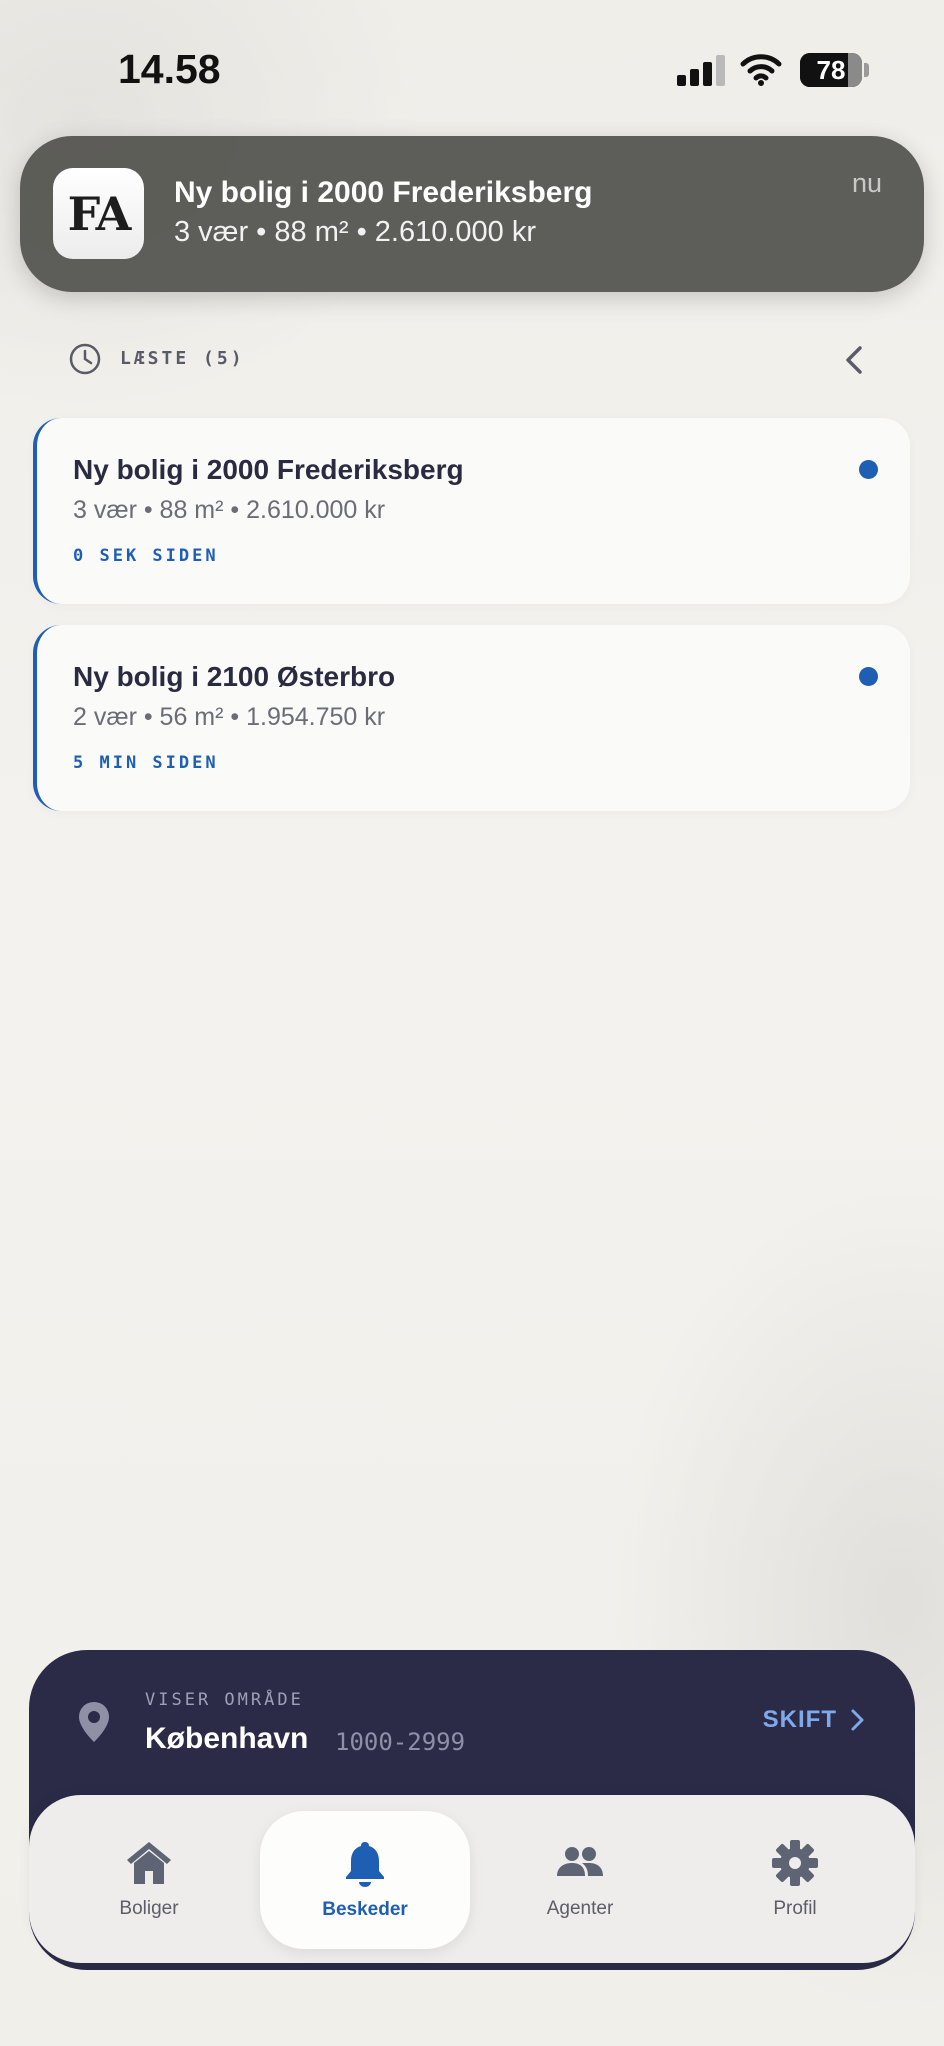  Describe the element at coordinates (227, 1738) in the screenshot. I see `area-name: København` at that location.